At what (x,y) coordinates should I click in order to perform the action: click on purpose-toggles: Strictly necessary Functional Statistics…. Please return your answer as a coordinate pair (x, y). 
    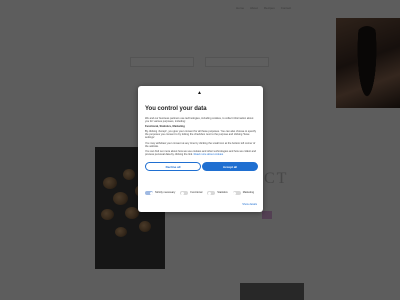
    Looking at the image, I should click on (199, 193).